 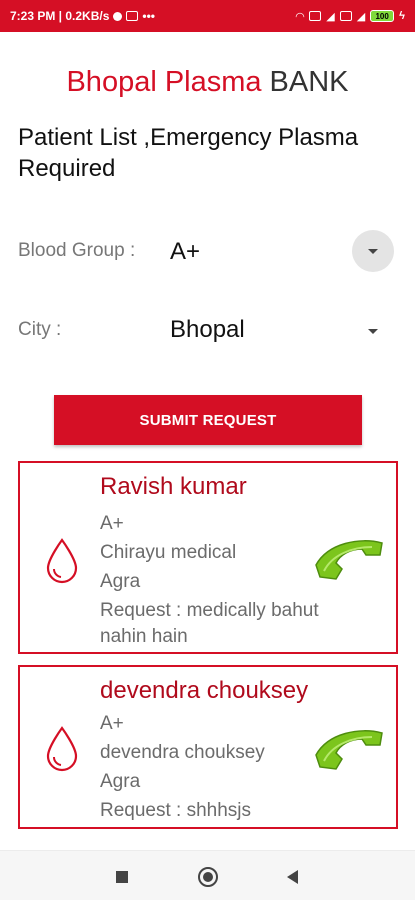 I want to click on patient-hospital: devendra chouksey, so click(x=182, y=752).